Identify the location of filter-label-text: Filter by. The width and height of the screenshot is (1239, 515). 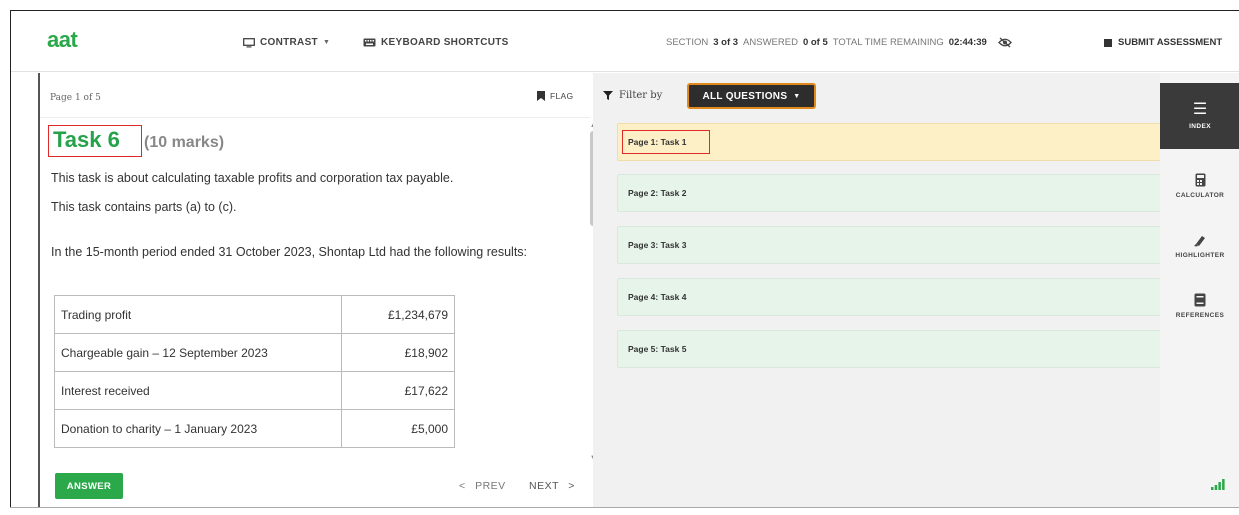
(641, 95).